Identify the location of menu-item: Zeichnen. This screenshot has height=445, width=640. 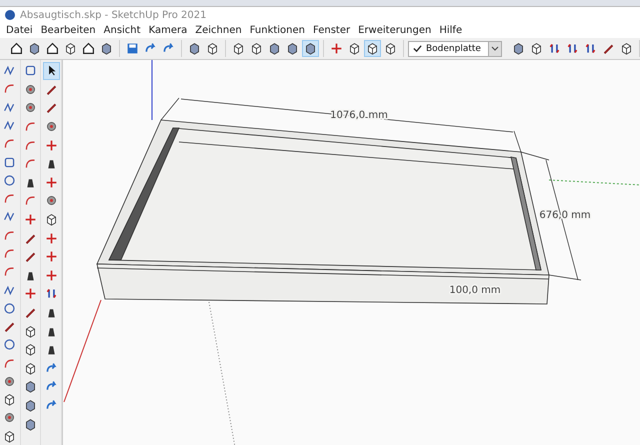
(218, 30).